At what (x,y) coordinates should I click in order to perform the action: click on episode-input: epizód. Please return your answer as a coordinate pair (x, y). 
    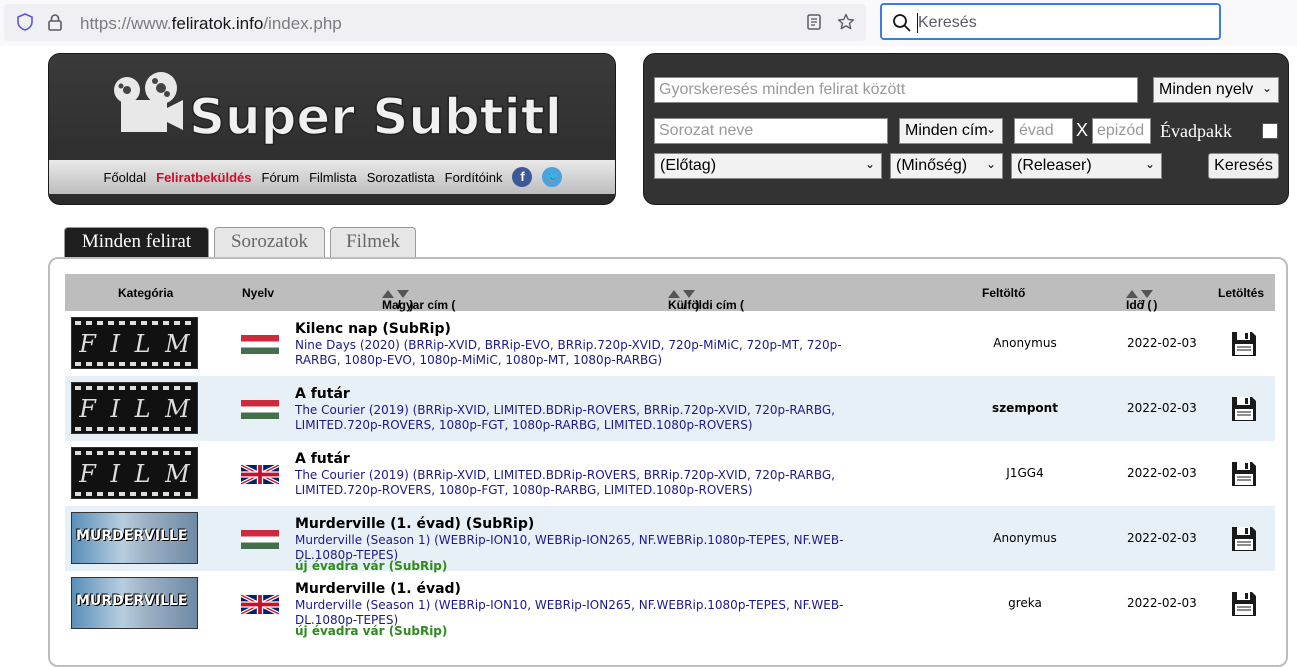
    Looking at the image, I should click on (1121, 131).